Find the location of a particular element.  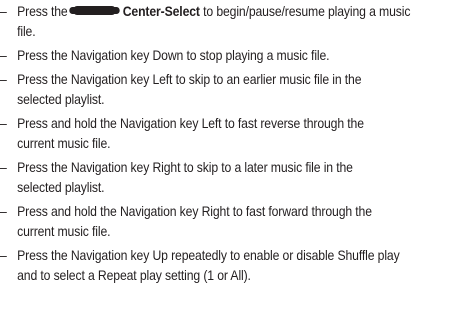

center-select-key-icon is located at coordinates (94, 10).